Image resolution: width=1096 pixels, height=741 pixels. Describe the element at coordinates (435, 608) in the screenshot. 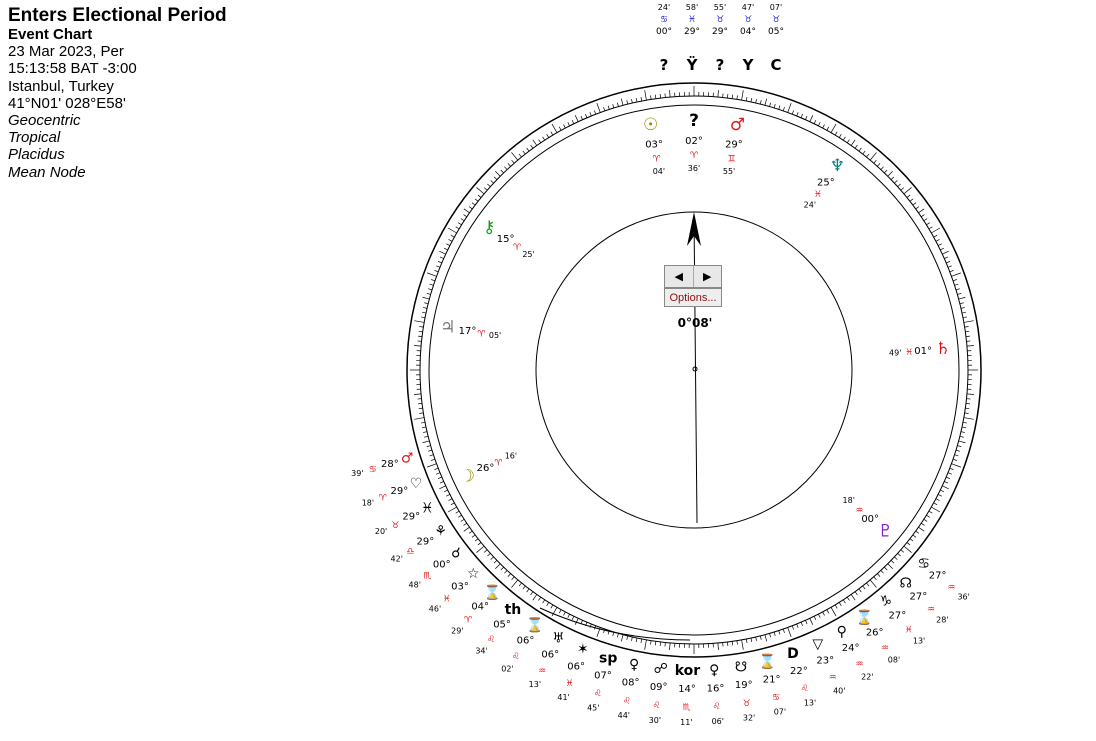

I see `outer-minute-label: 46'` at that location.